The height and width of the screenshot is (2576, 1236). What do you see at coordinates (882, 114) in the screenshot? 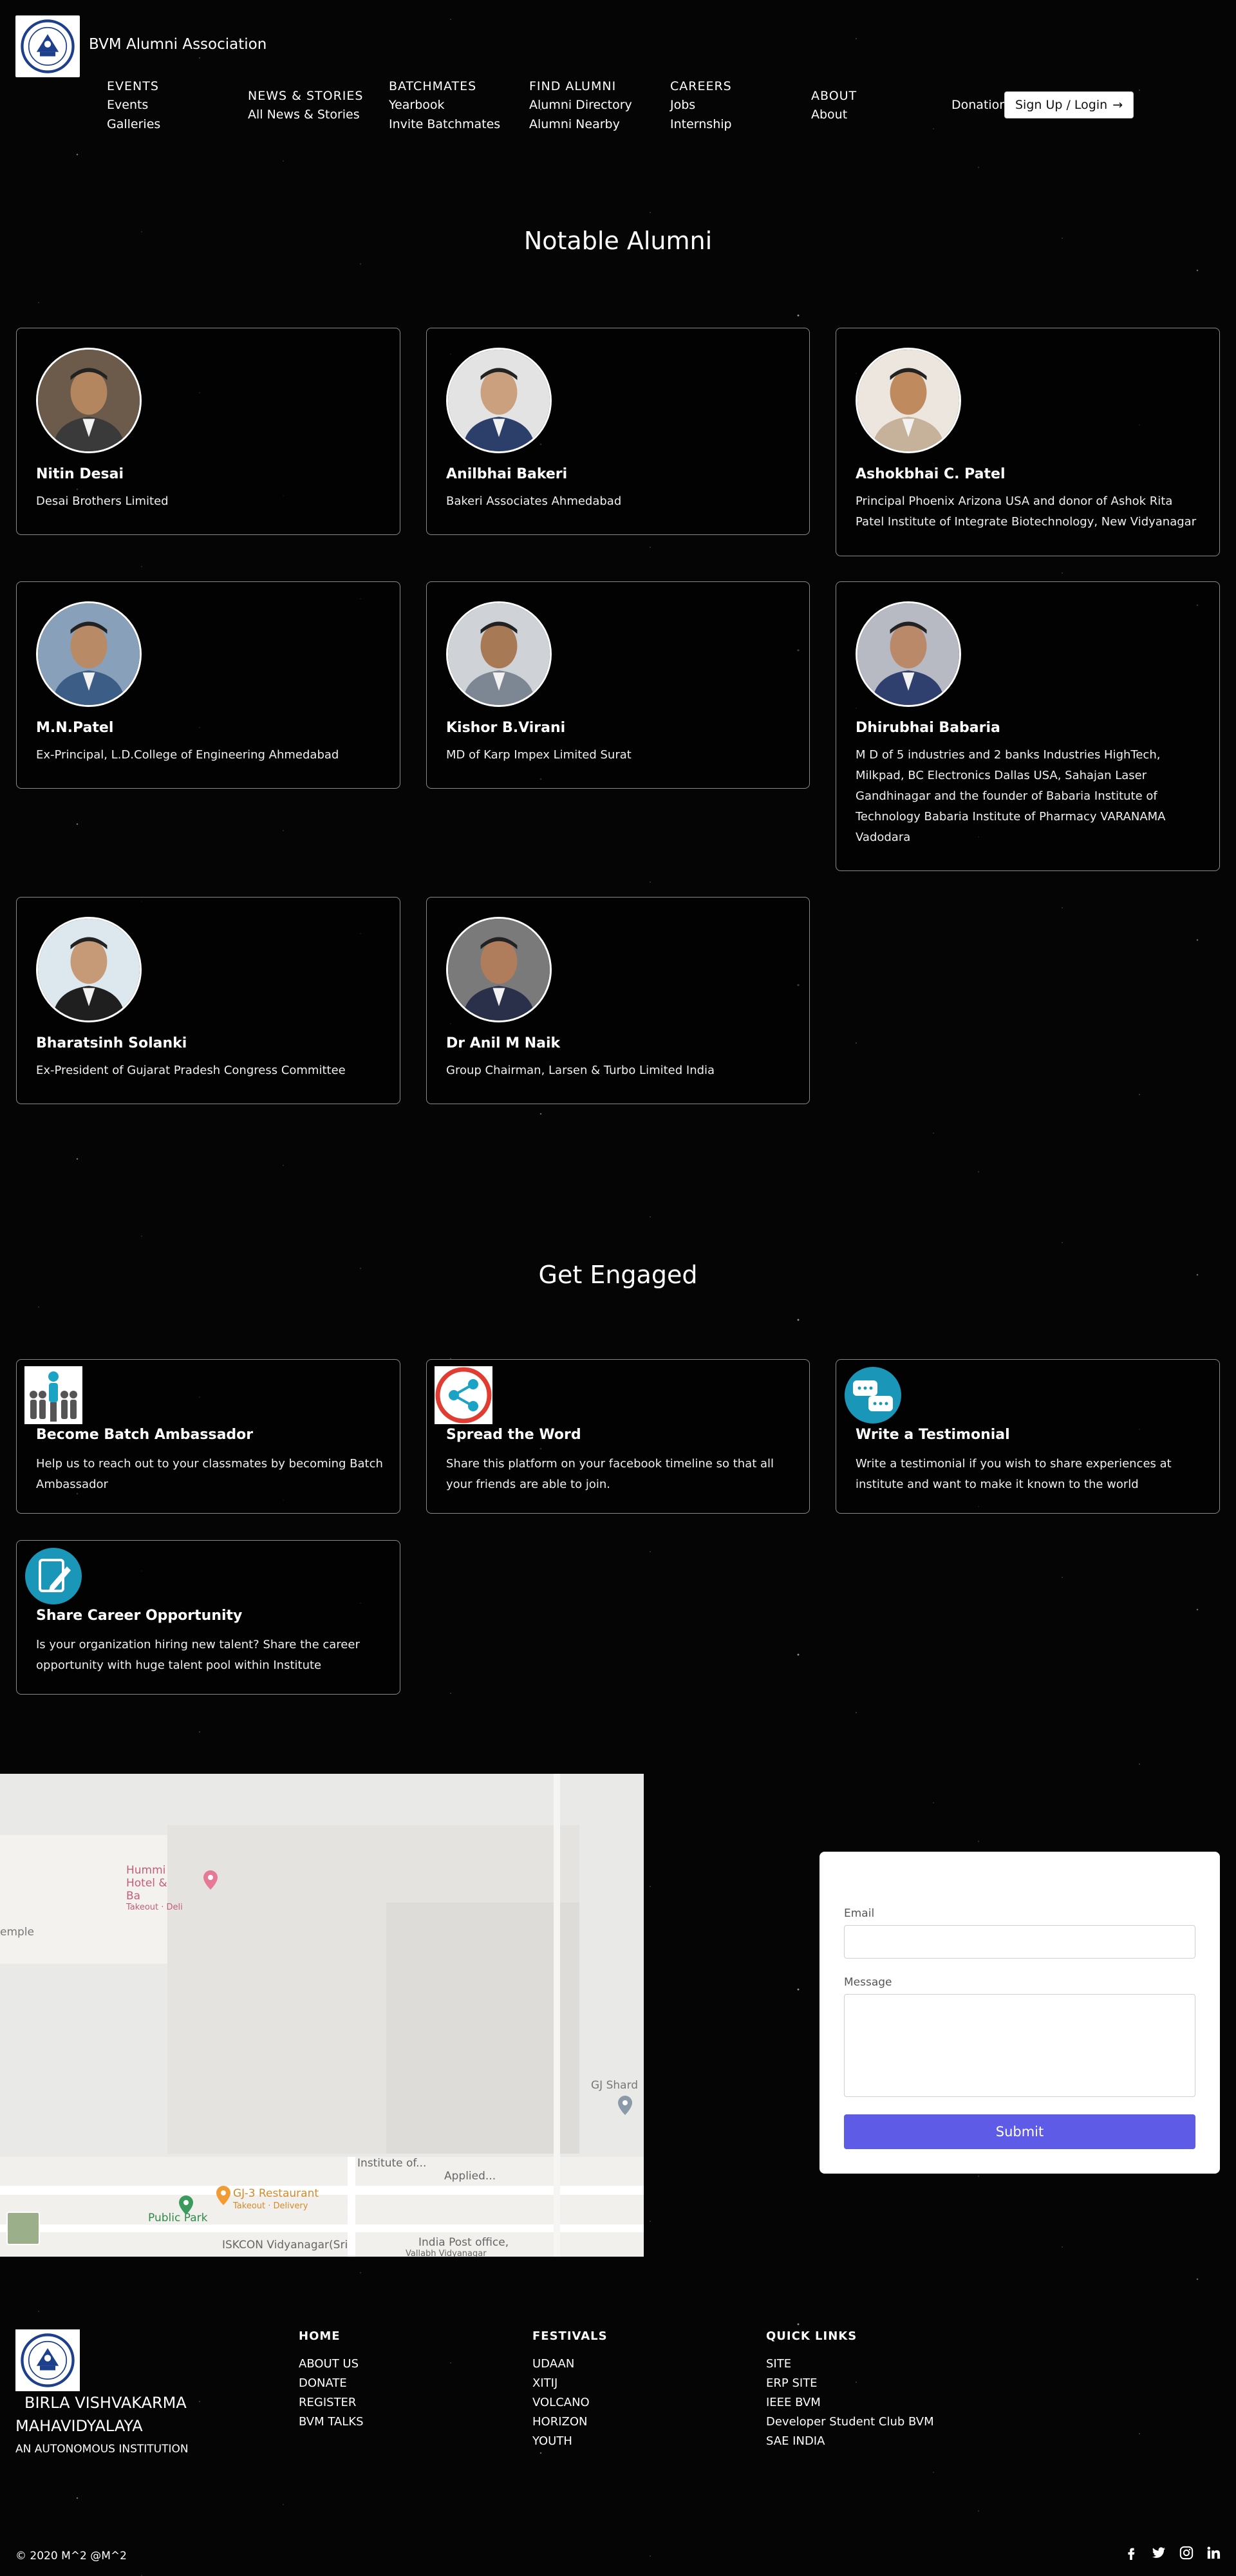
I see `nav-link-about: About` at bounding box center [882, 114].